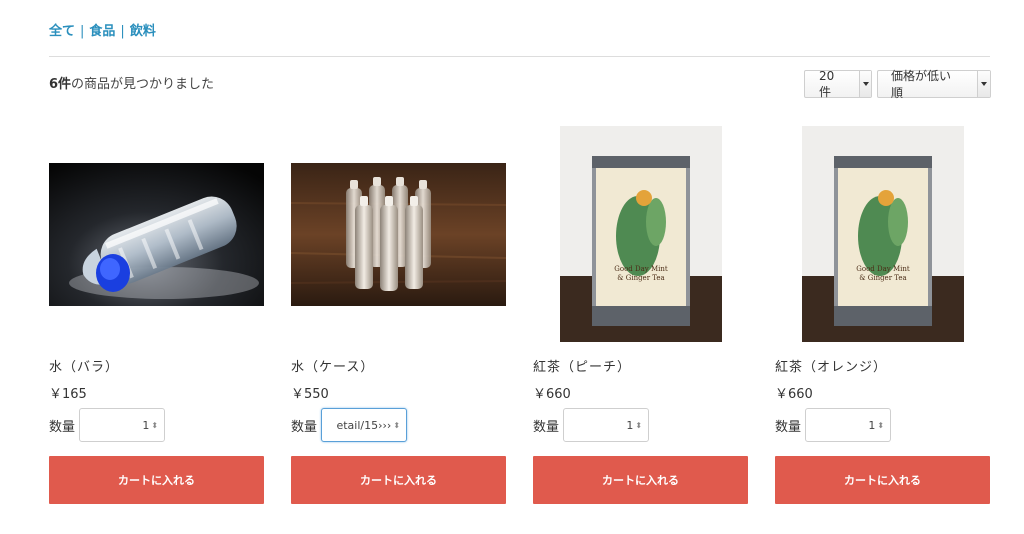 The width and height of the screenshot is (1024, 534). I want to click on breadcrumb: 全て | 食品 | 飲料, so click(102, 29).